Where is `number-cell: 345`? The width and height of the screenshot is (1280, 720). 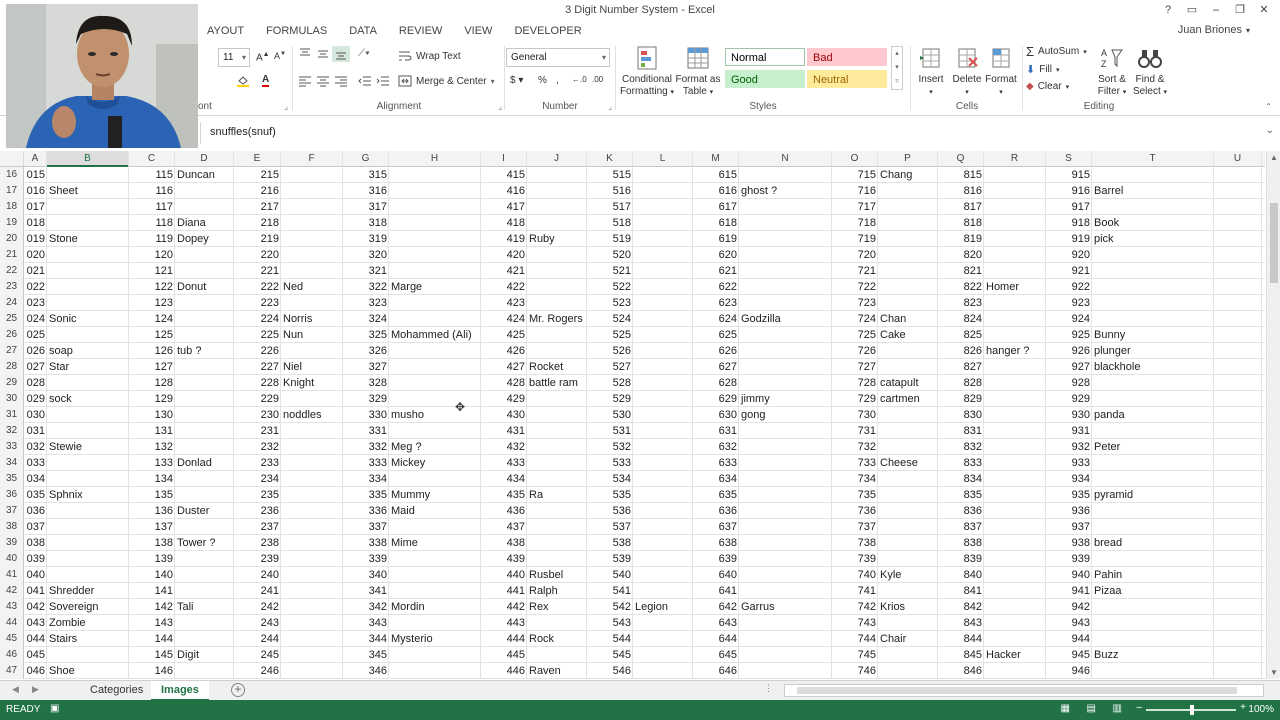
number-cell: 345 is located at coordinates (366, 655).